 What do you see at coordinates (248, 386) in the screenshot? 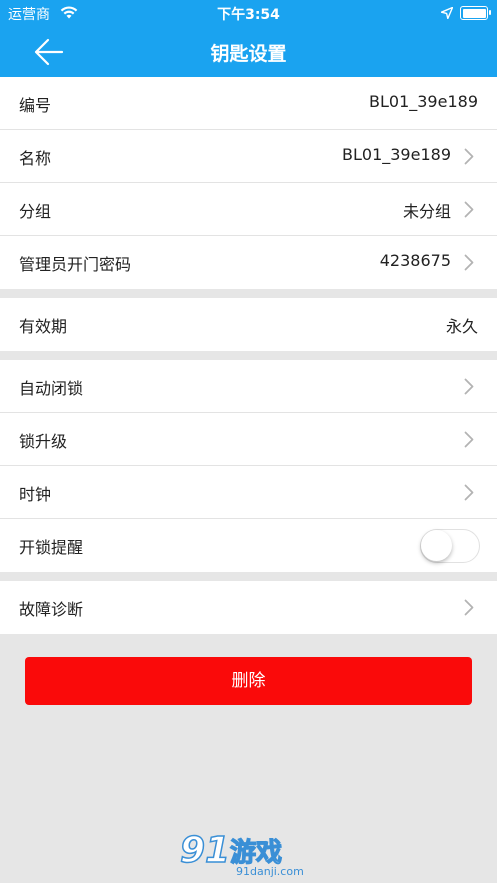
I see `auto-lock-row: 自动闭锁` at bounding box center [248, 386].